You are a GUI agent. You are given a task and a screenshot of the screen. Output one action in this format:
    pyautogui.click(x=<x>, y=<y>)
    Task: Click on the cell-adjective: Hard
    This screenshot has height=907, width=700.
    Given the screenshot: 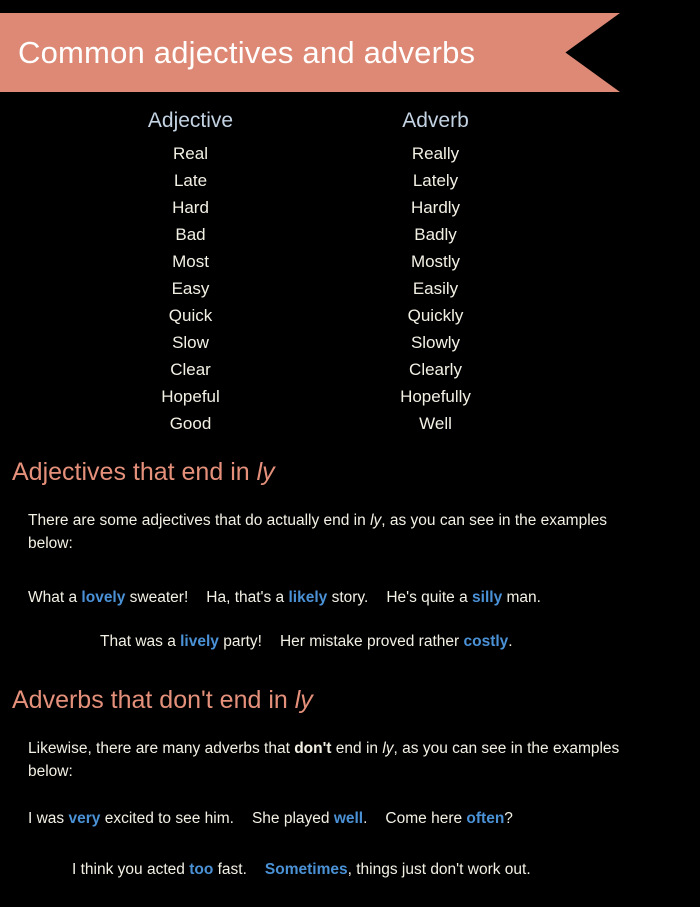 What is the action you would take?
    pyautogui.click(x=190, y=207)
    